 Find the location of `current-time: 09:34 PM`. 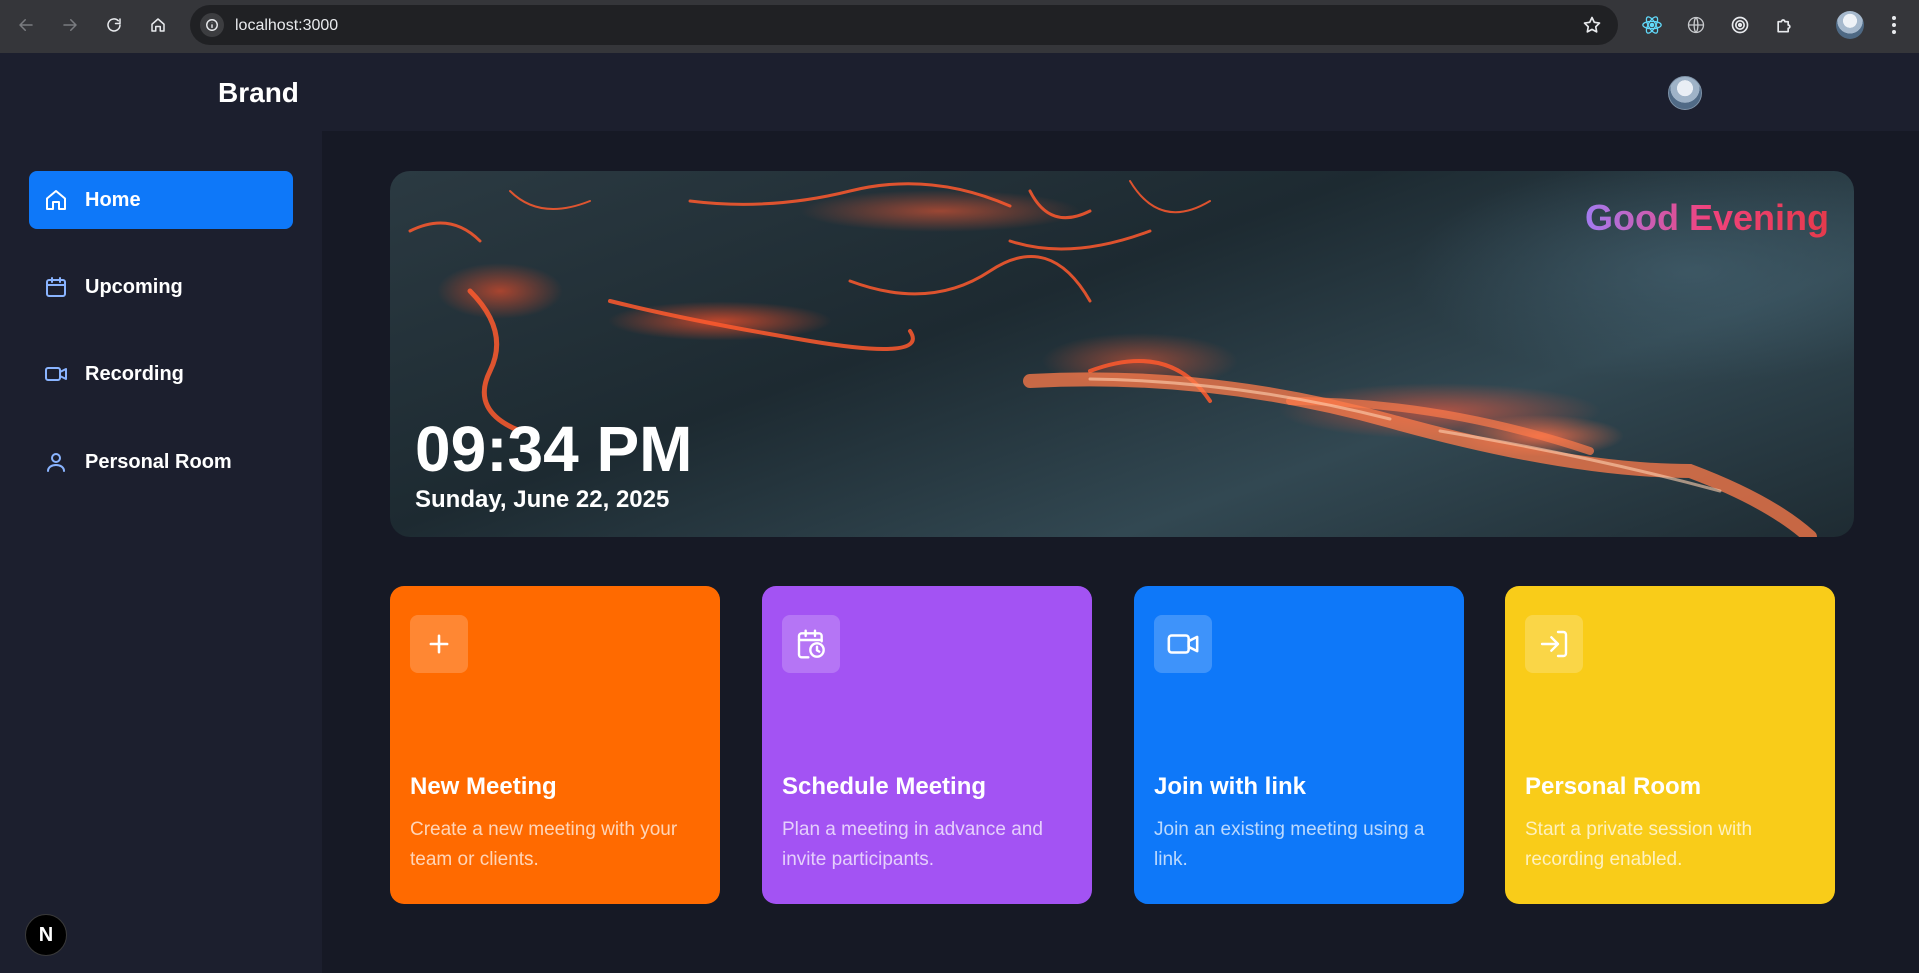

current-time: 09:34 PM is located at coordinates (554, 449).